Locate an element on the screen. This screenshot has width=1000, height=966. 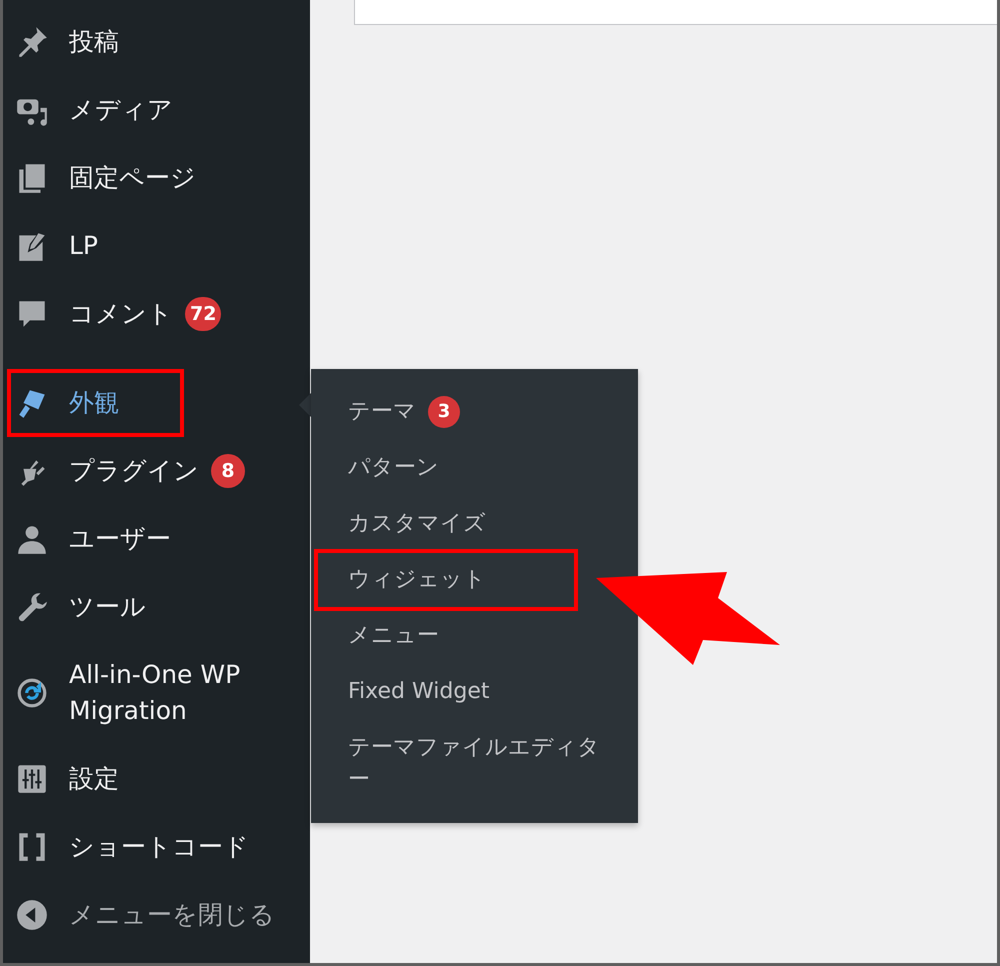
sidebar-item: LP is located at coordinates (156, 246).